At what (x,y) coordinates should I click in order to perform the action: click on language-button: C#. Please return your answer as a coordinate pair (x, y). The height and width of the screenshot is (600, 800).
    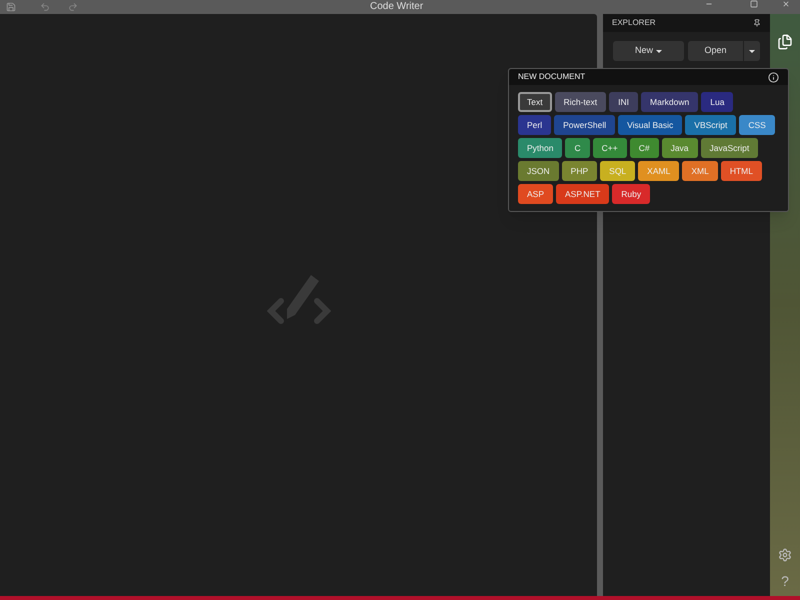
    Looking at the image, I should click on (644, 148).